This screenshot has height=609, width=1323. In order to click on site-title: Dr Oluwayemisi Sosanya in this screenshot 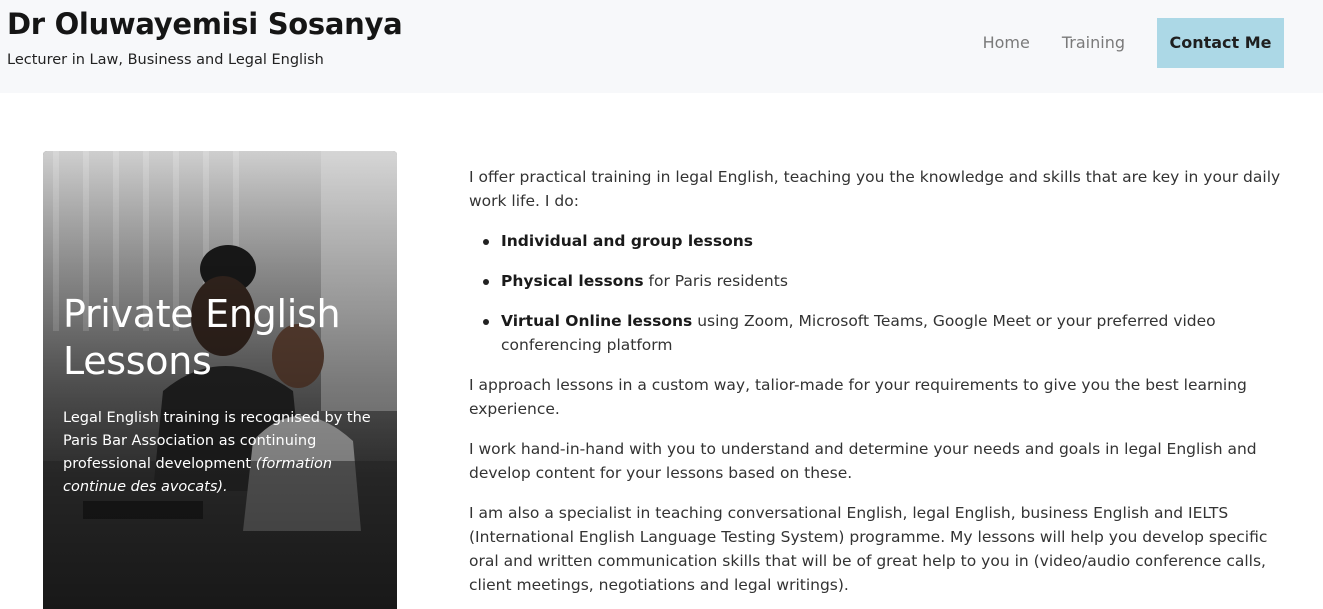, I will do `click(205, 24)`.